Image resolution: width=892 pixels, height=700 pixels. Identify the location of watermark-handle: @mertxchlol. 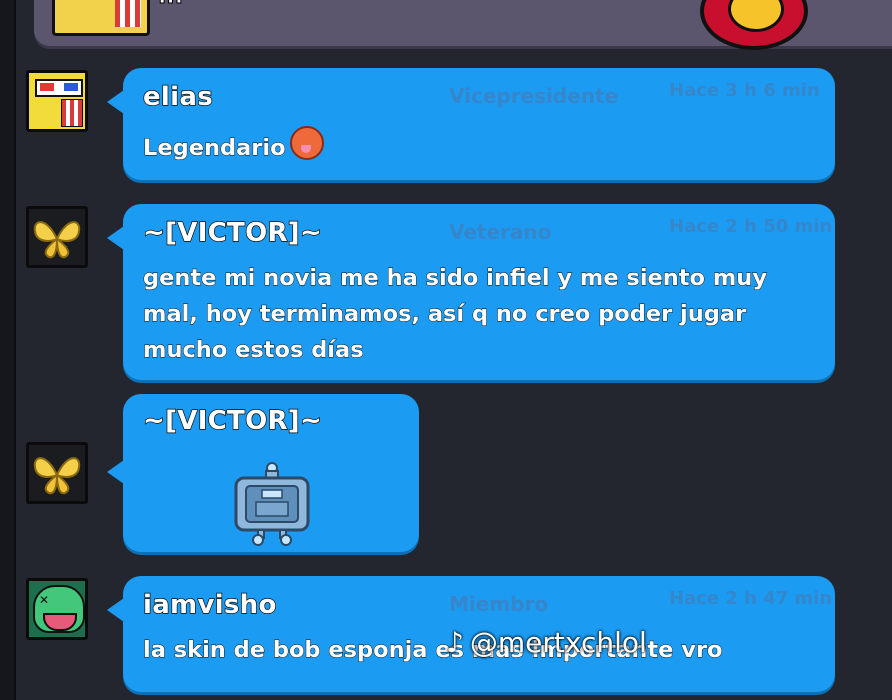
(558, 642).